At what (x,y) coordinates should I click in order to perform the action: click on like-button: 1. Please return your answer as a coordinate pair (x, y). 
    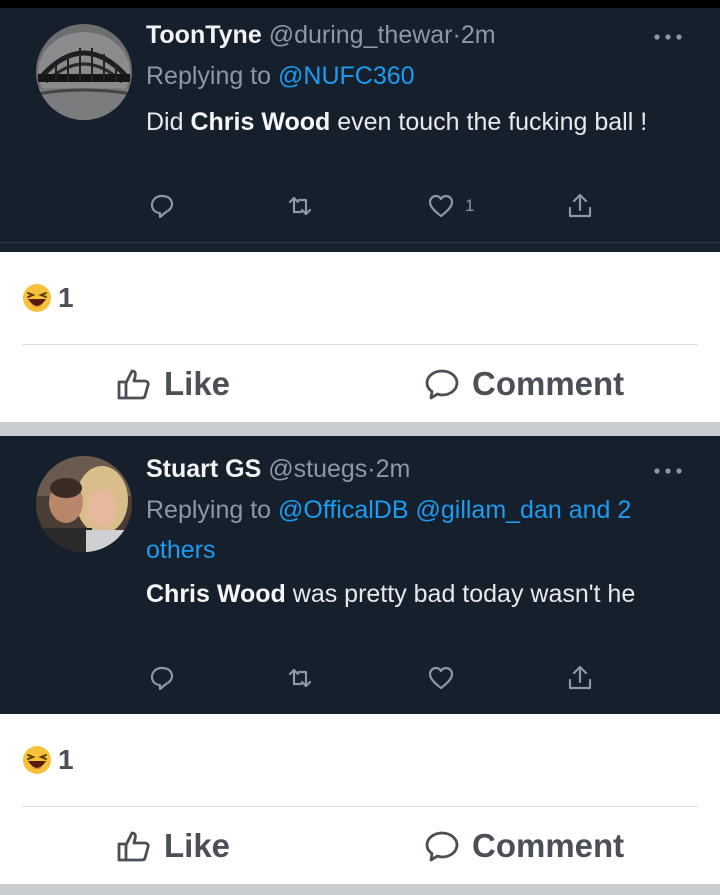
    Looking at the image, I should click on (450, 206).